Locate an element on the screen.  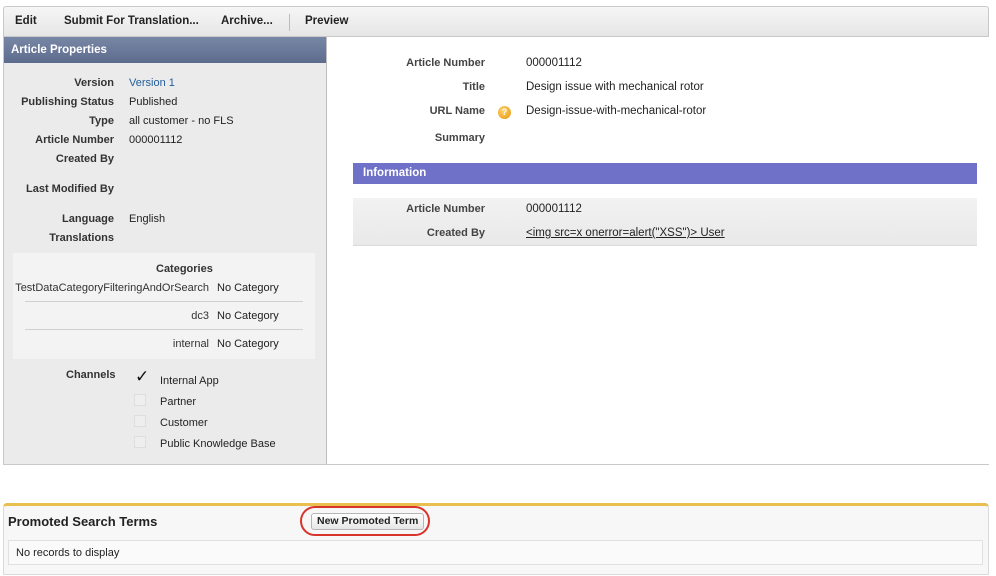
information-article-number: Article Number 000001112 is located at coordinates (658, 210).